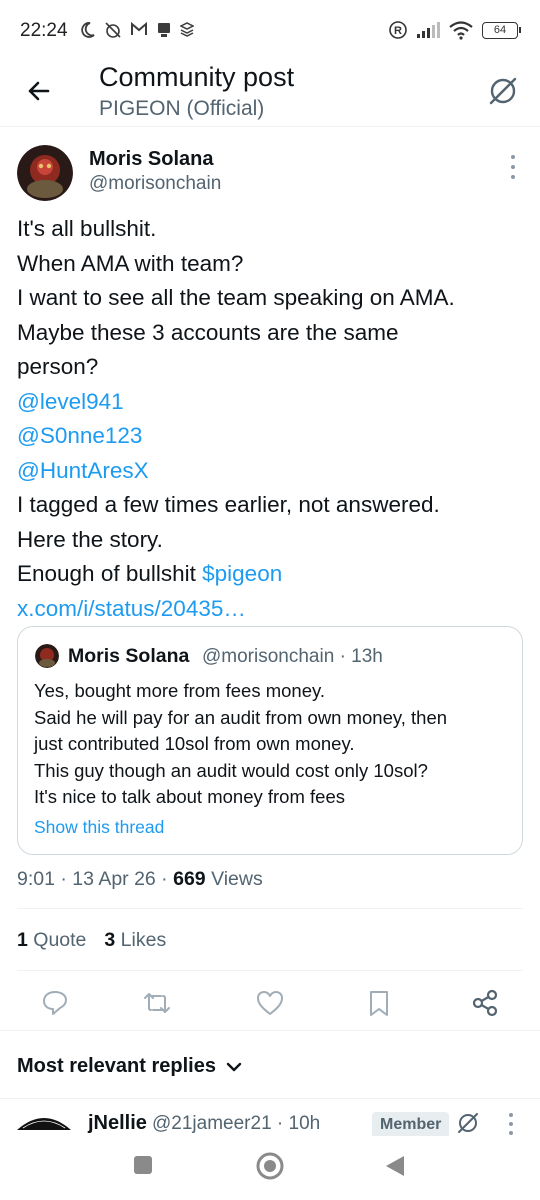 The image size is (540, 1200). Describe the element at coordinates (189, 879) in the screenshot. I see `views-count: 669` at that location.